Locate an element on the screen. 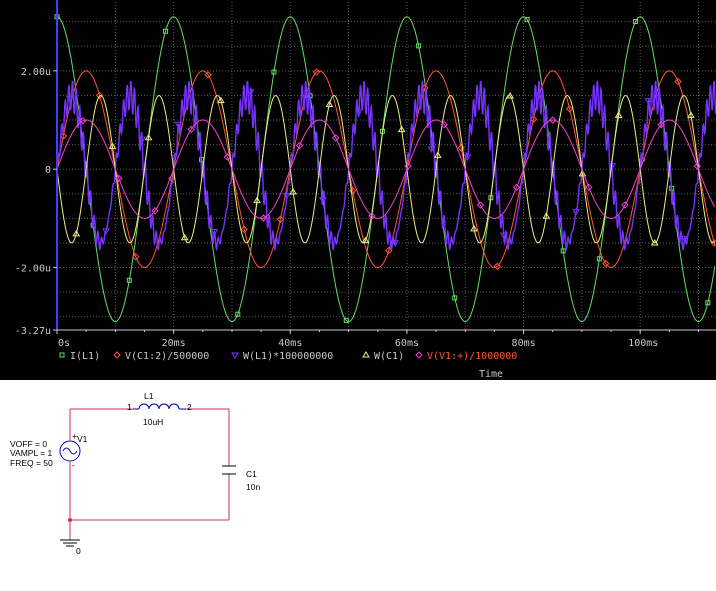  x-tick-label: 0s is located at coordinates (64, 343).